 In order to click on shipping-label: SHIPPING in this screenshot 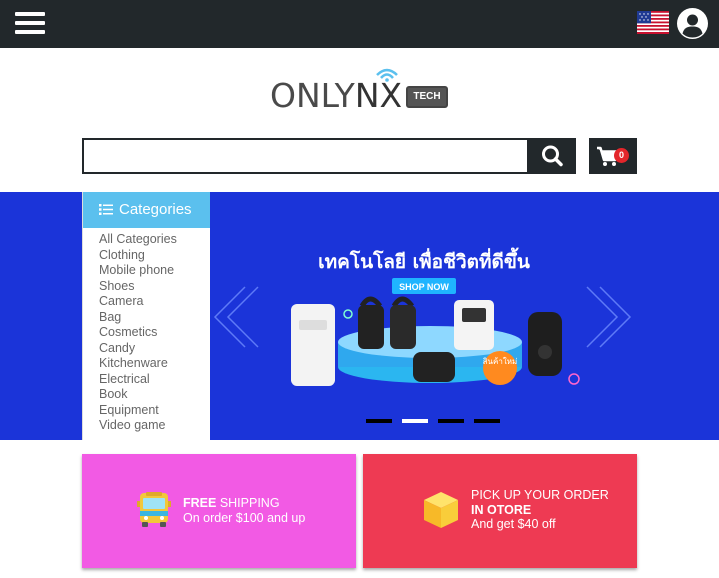, I will do `click(248, 503)`.